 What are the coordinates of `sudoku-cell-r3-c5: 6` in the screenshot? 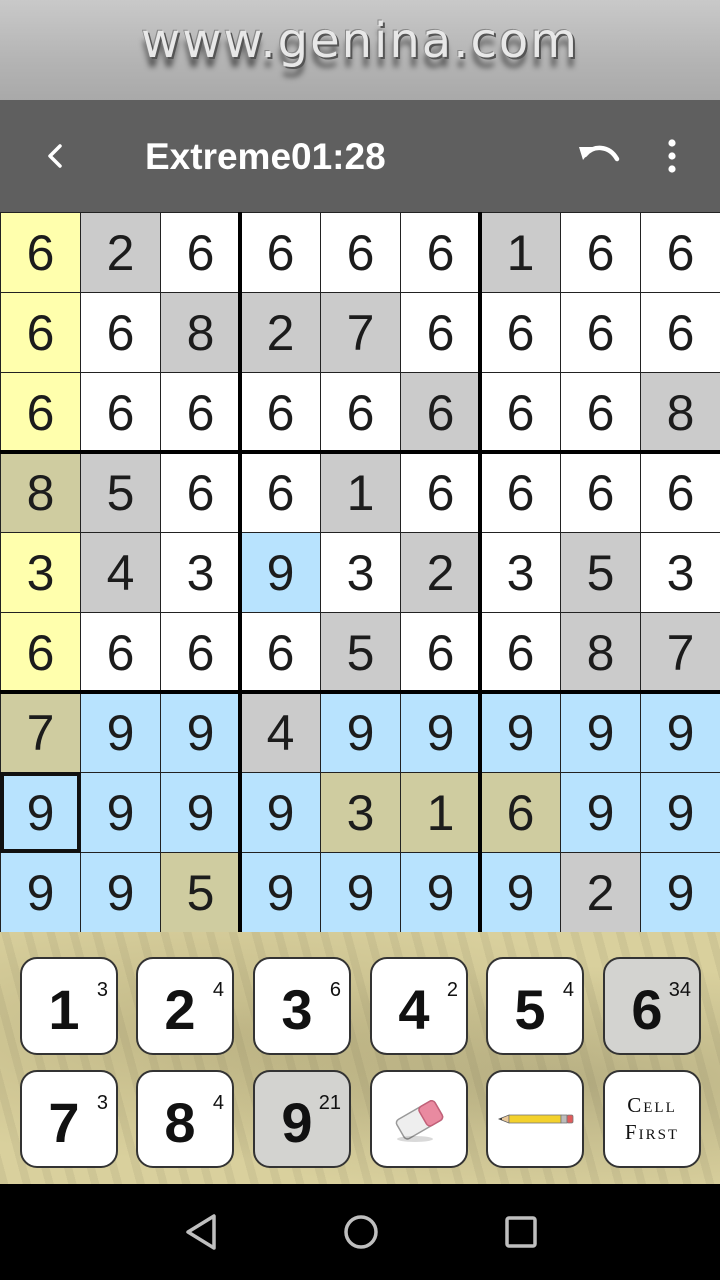 It's located at (360, 412).